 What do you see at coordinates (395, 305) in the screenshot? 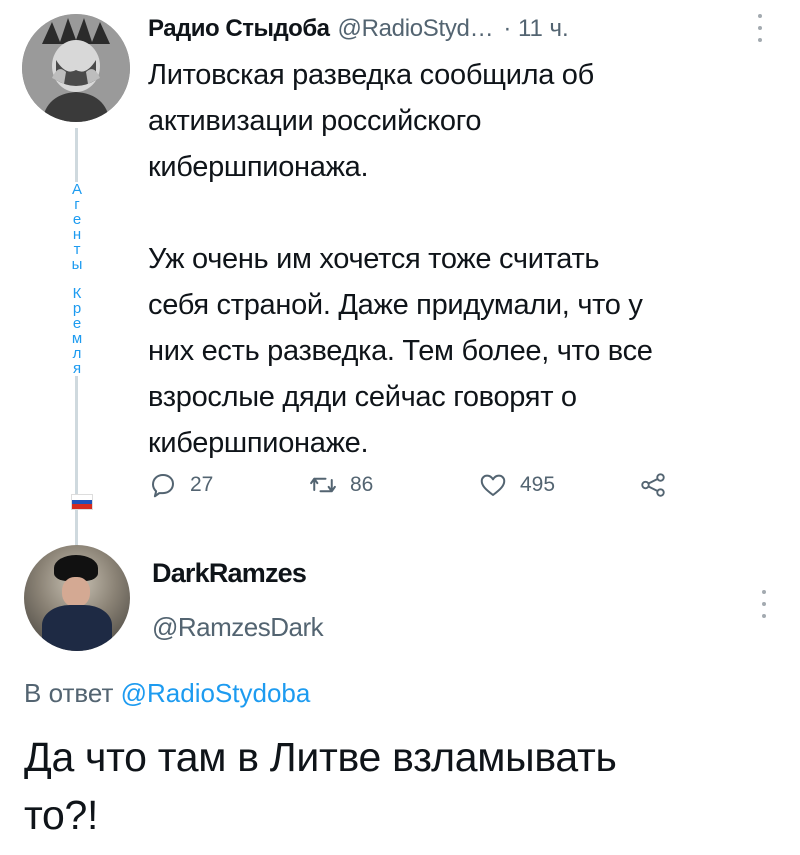
I see `tweet-line: себя страной. Даже придумали, что у` at bounding box center [395, 305].